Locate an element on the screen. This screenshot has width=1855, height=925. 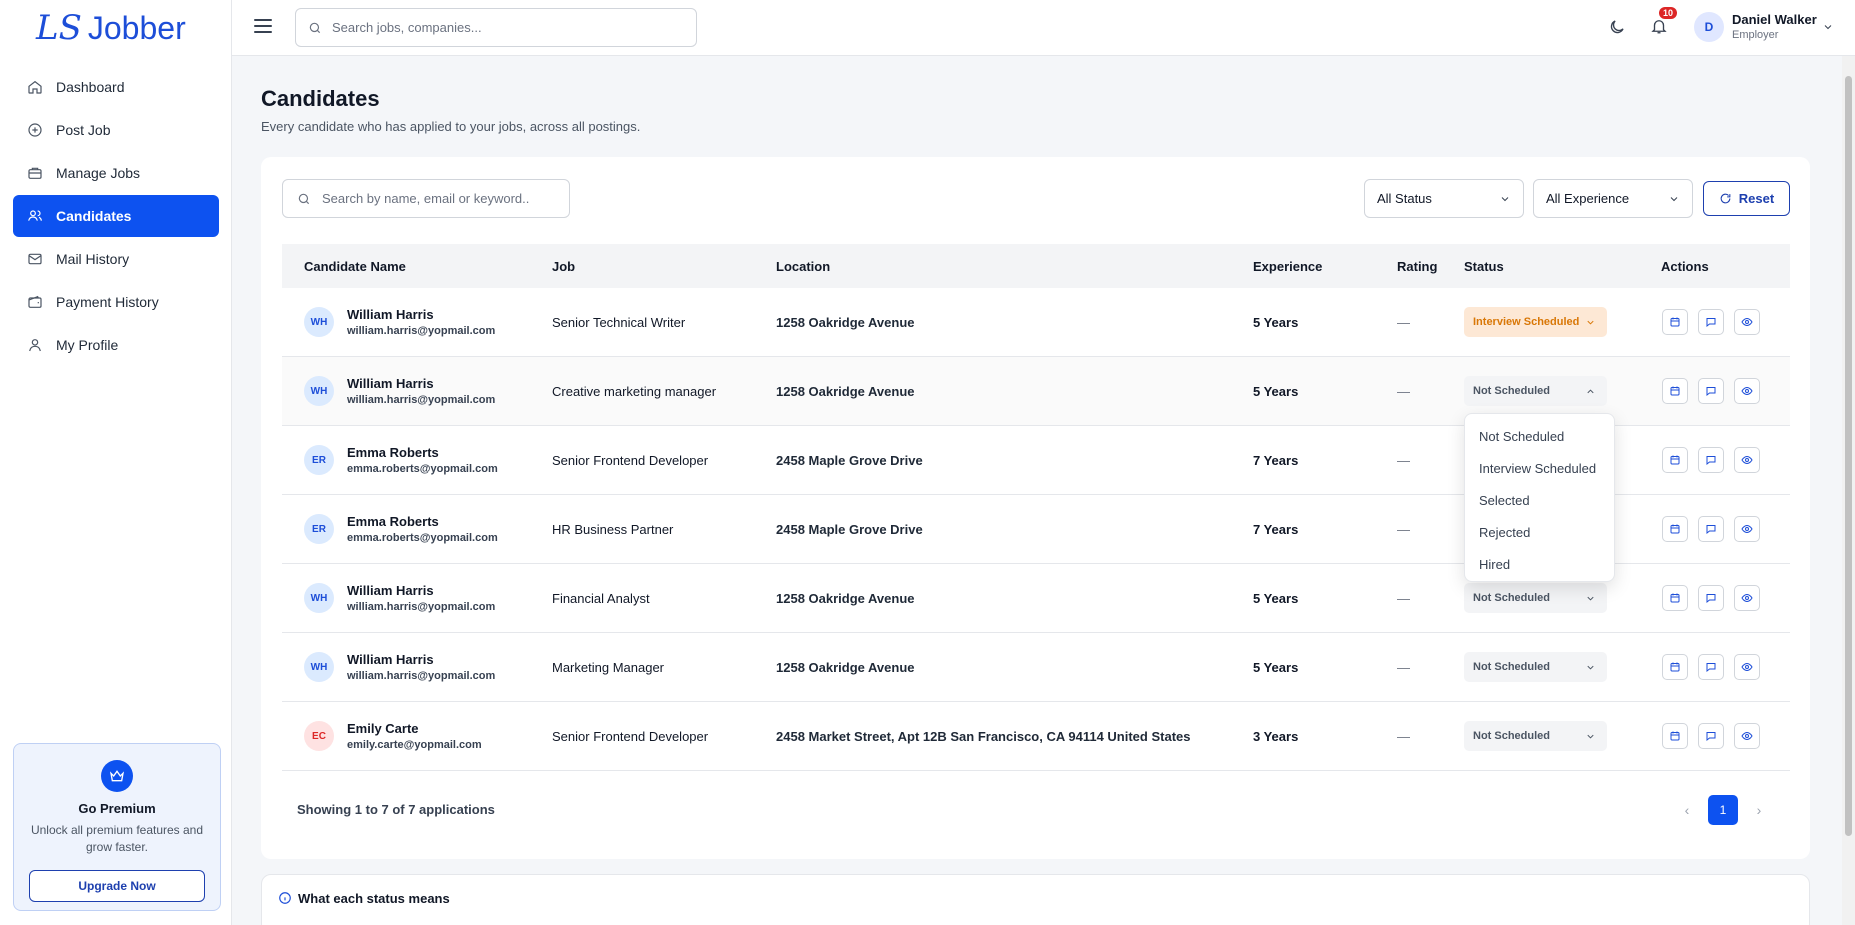
experience-filter-select: All Experience is located at coordinates (1613, 198).